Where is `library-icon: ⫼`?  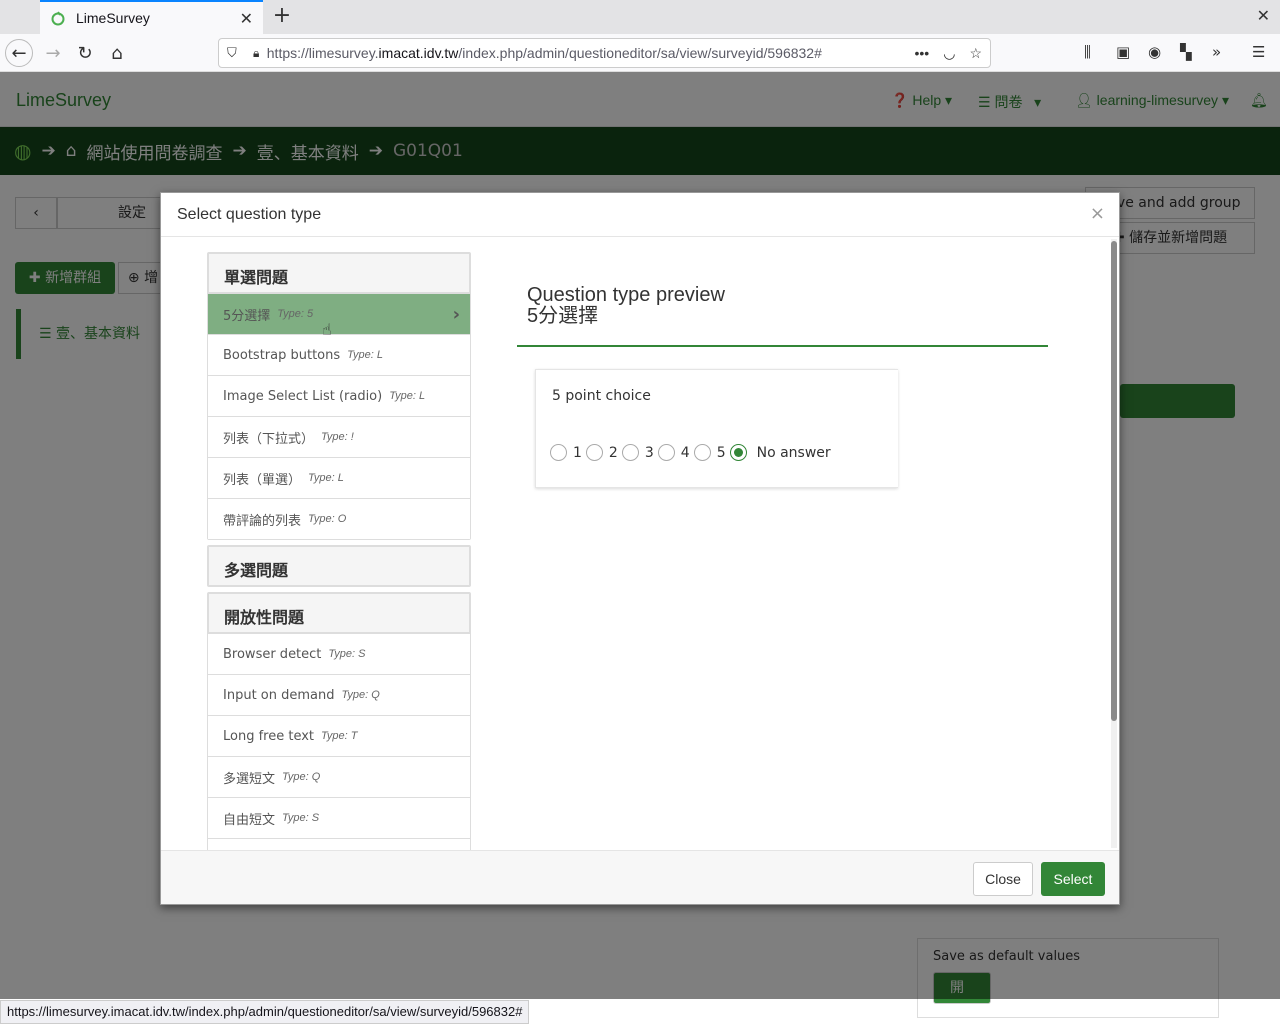 library-icon: ⫼ is located at coordinates (1087, 52).